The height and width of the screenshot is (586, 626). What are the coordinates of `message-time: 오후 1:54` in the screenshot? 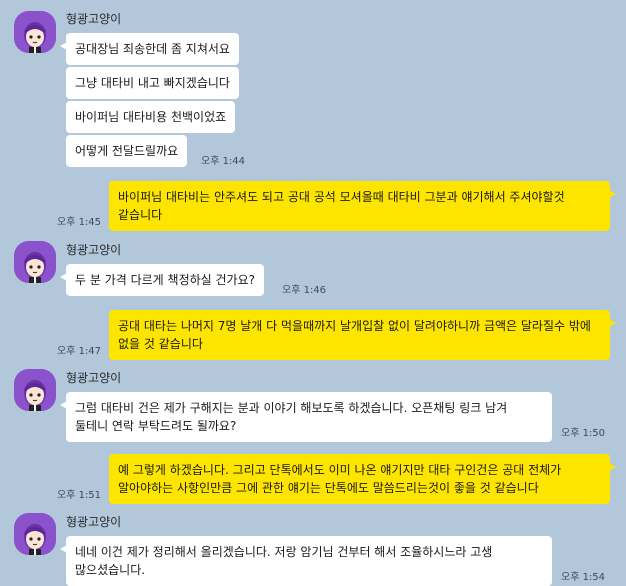 It's located at (583, 577).